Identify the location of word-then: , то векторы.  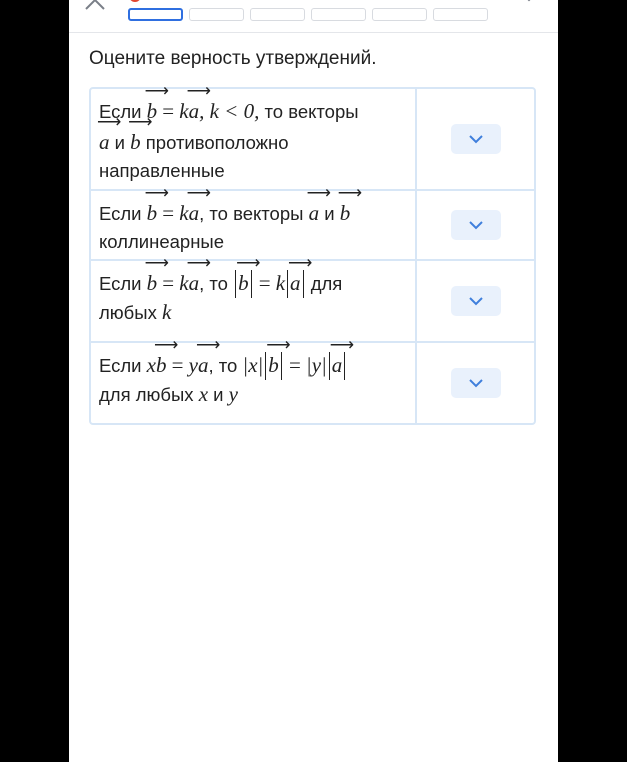
(251, 213).